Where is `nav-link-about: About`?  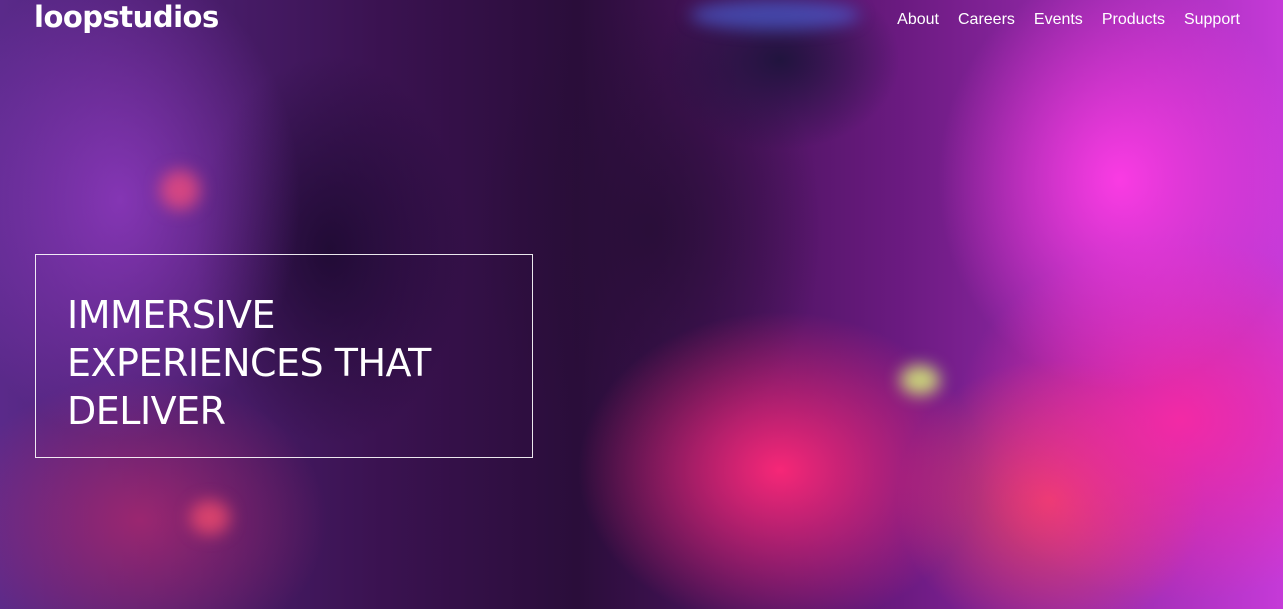
nav-link-about: About is located at coordinates (918, 20).